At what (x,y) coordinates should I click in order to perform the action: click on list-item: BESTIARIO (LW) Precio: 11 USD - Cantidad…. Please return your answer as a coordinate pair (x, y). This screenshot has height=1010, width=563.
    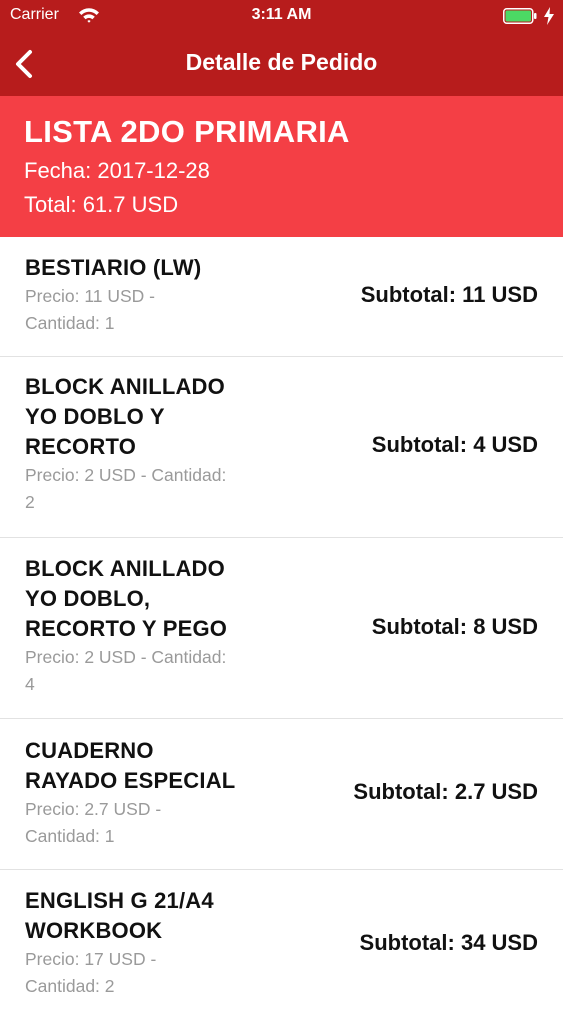
    Looking at the image, I should click on (281, 297).